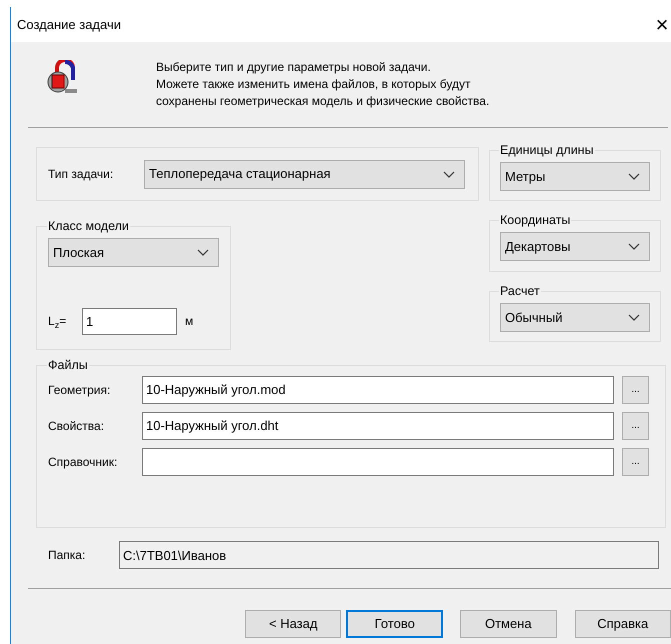 This screenshot has width=671, height=644. I want to click on task-type-label: Тип задачи:, so click(81, 174).